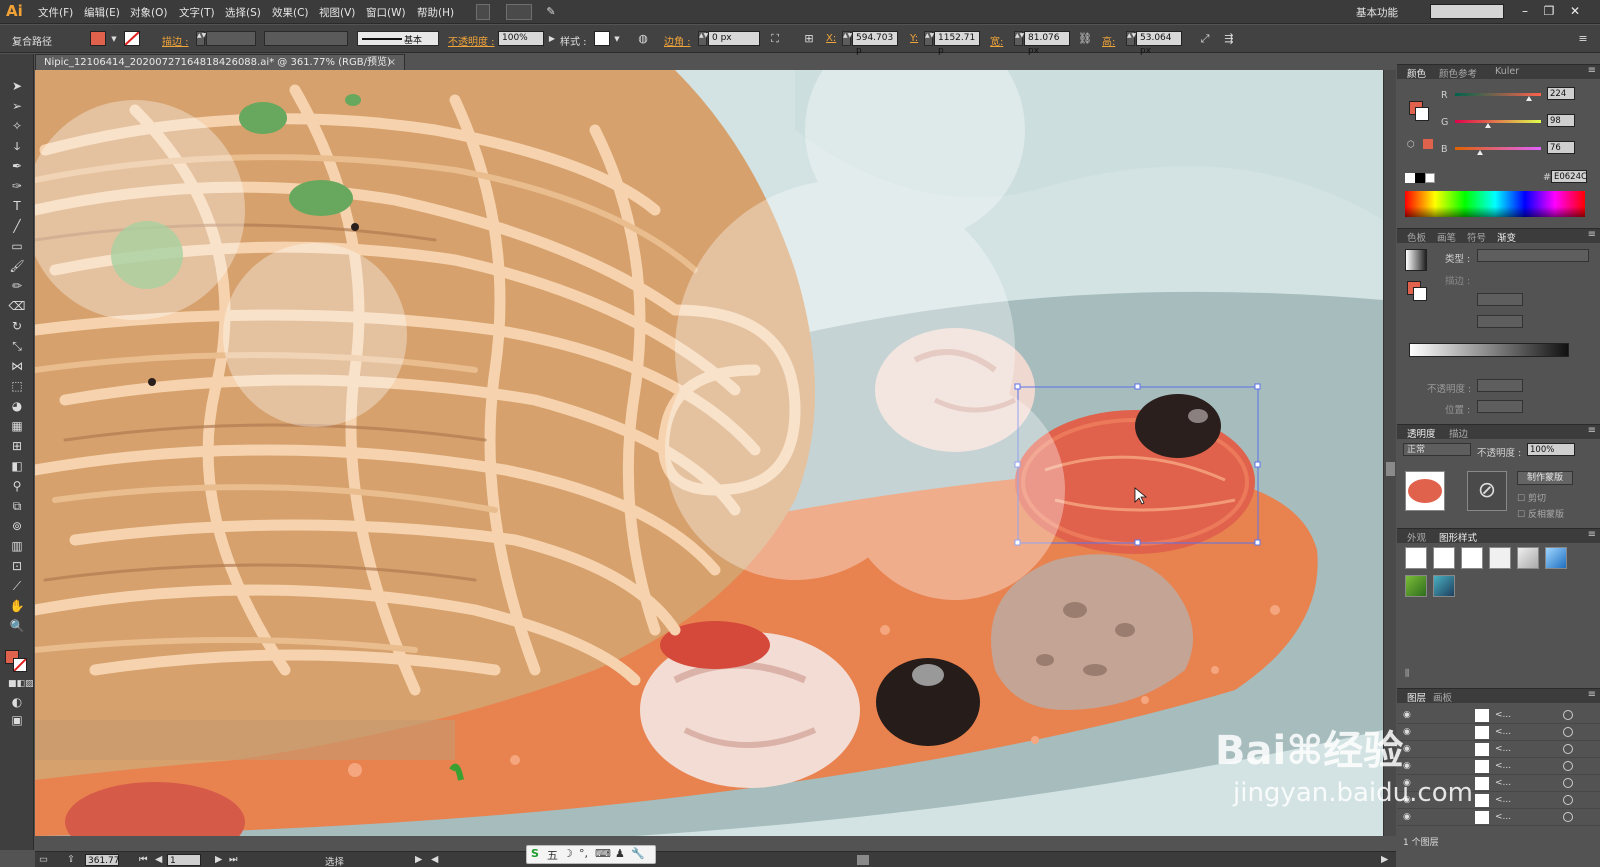  I want to click on status-arrow-icon: ▶, so click(418, 859).